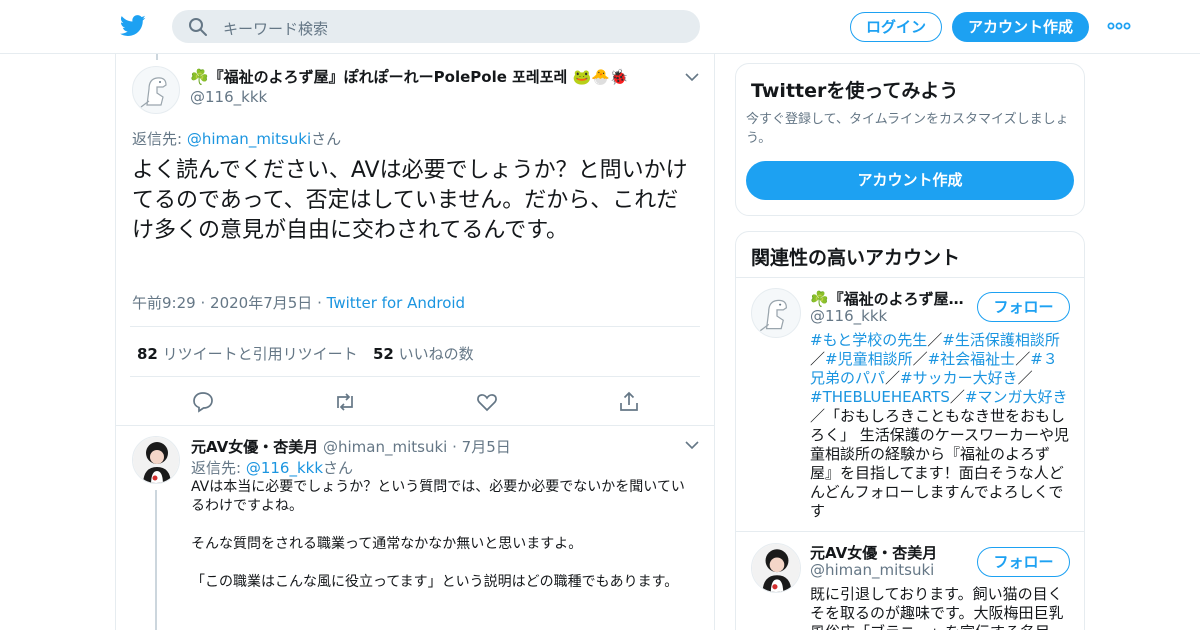 This screenshot has width=1200, height=630. Describe the element at coordinates (133, 26) in the screenshot. I see `twitter-logo-icon` at that location.